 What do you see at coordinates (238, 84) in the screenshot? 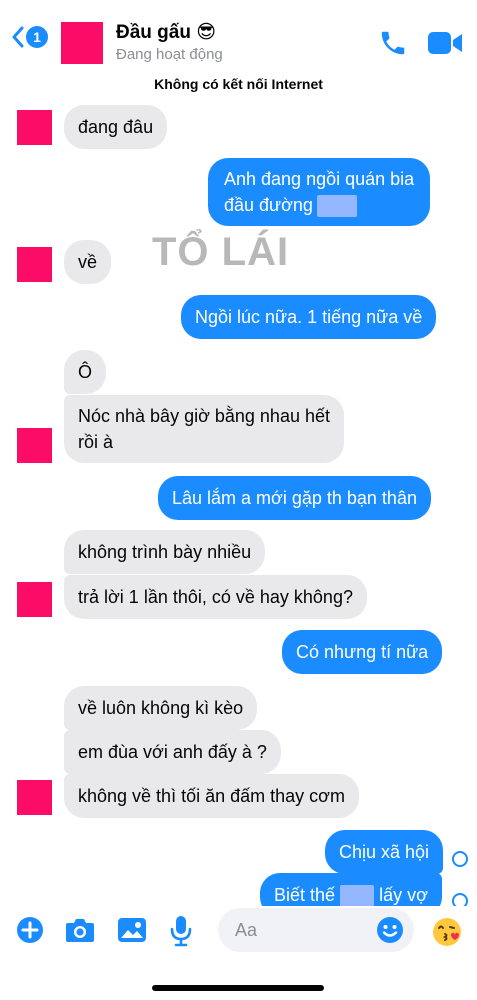
I see `connection-banner: Không có kết nối Internet` at bounding box center [238, 84].